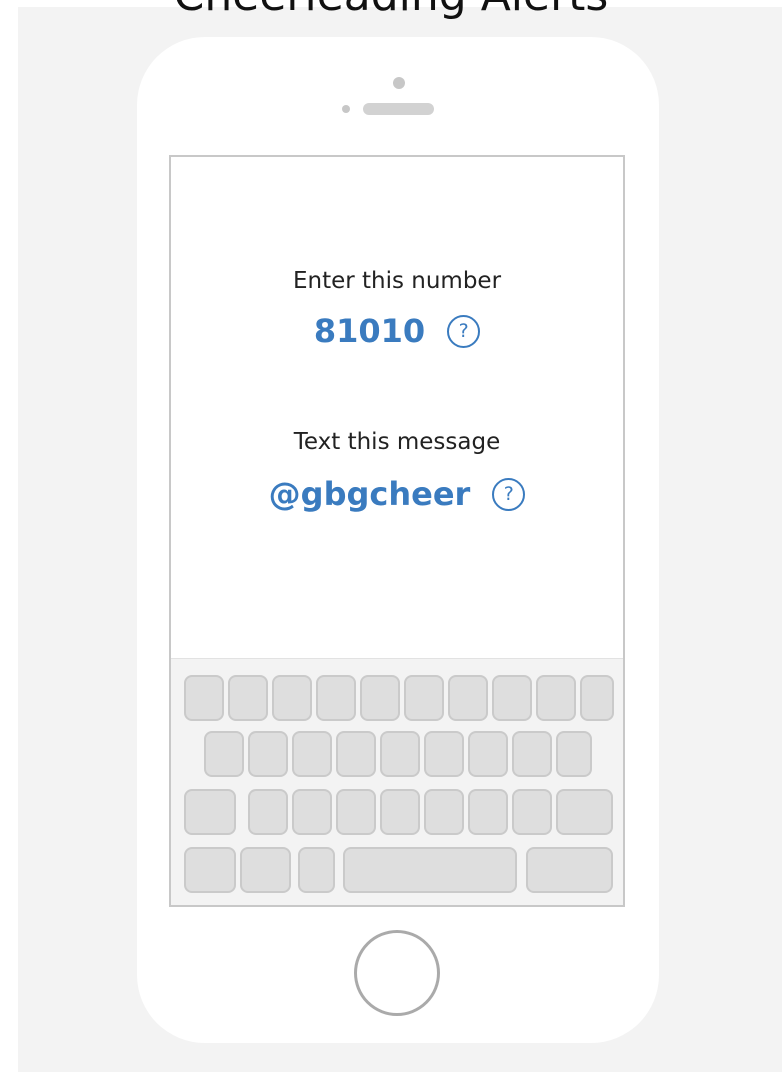 Image resolution: width=782 pixels, height=1072 pixels. Describe the element at coordinates (399, 83) in the screenshot. I see `front-camera-dot` at that location.